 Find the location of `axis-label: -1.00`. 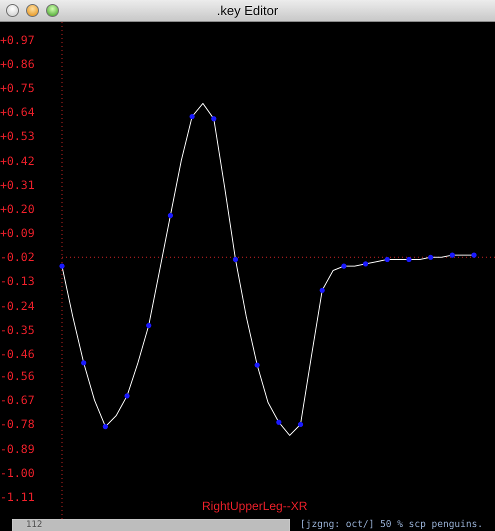

axis-label: -1.00 is located at coordinates (17, 473).